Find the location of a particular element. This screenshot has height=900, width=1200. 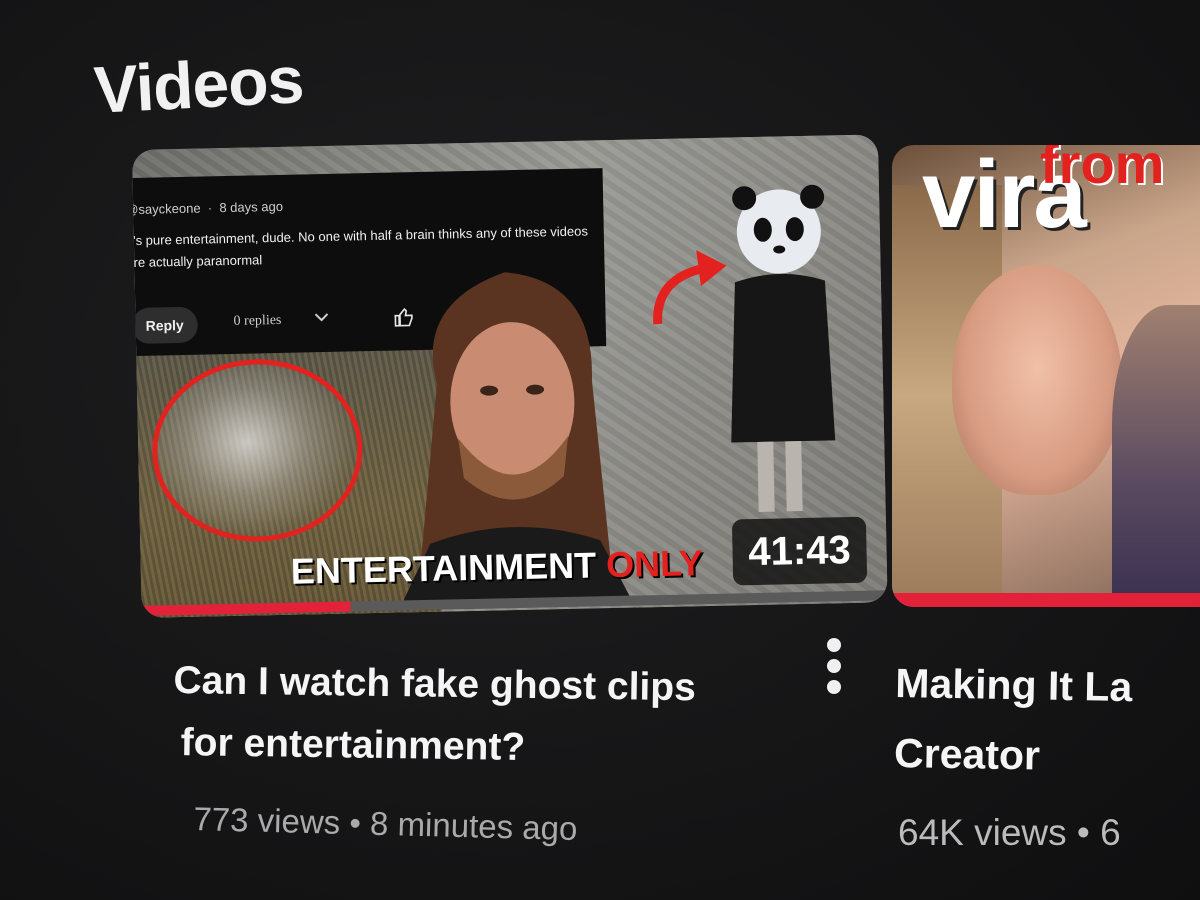

upload-age-2: 6 is located at coordinates (1110, 832).